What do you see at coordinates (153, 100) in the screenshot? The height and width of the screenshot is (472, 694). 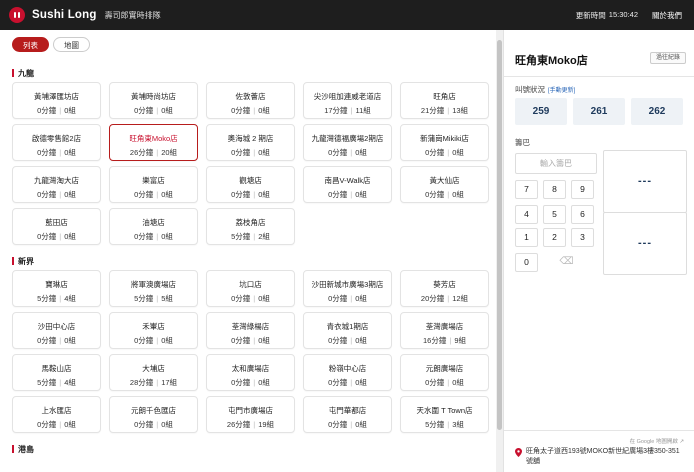 I see `store-card: 黃埔時尚坊店 0分鐘 | 0組` at bounding box center [153, 100].